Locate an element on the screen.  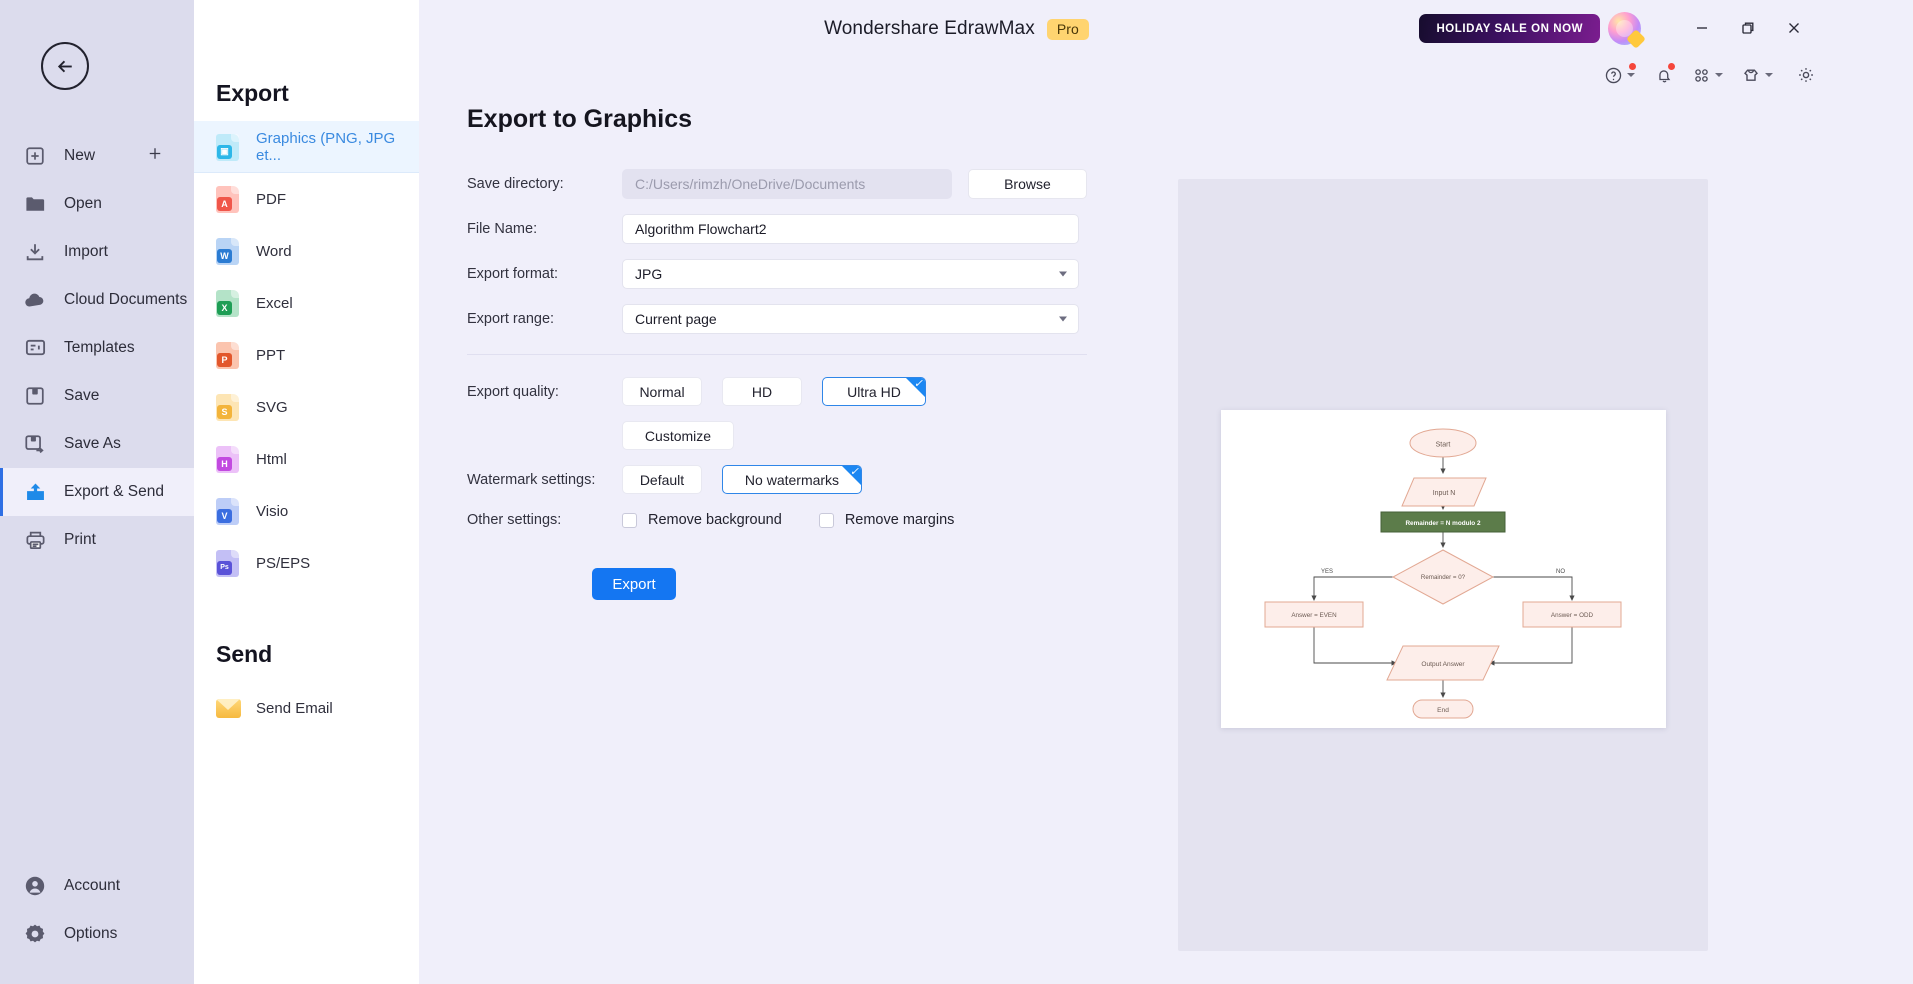
options-gear-icon is located at coordinates (35, 934).